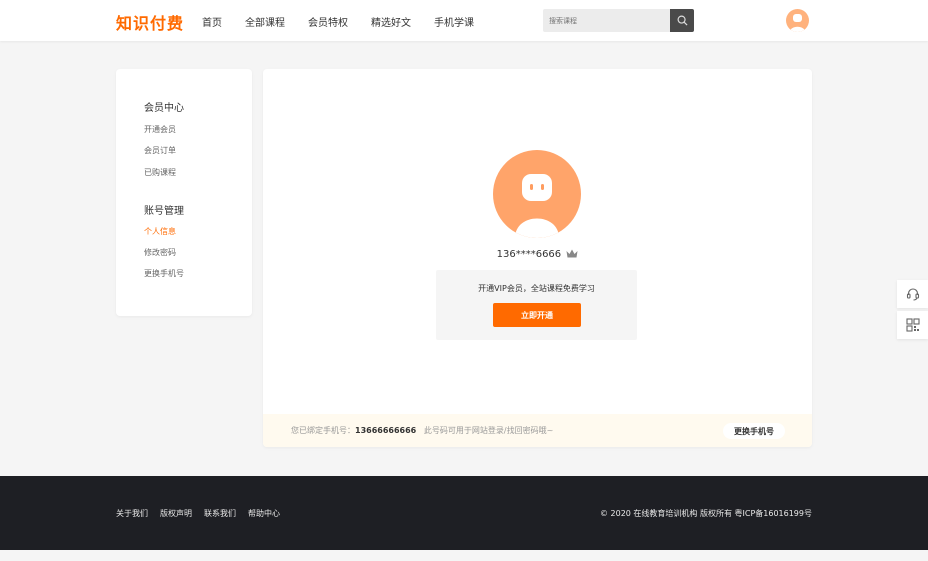 This screenshot has height=561, width=928. What do you see at coordinates (184, 192) in the screenshot?
I see `account-sidebar: 会员中心 开通会员 会员订单 已购课程 账号管理 个人信息 修改密码 更换手机号` at bounding box center [184, 192].